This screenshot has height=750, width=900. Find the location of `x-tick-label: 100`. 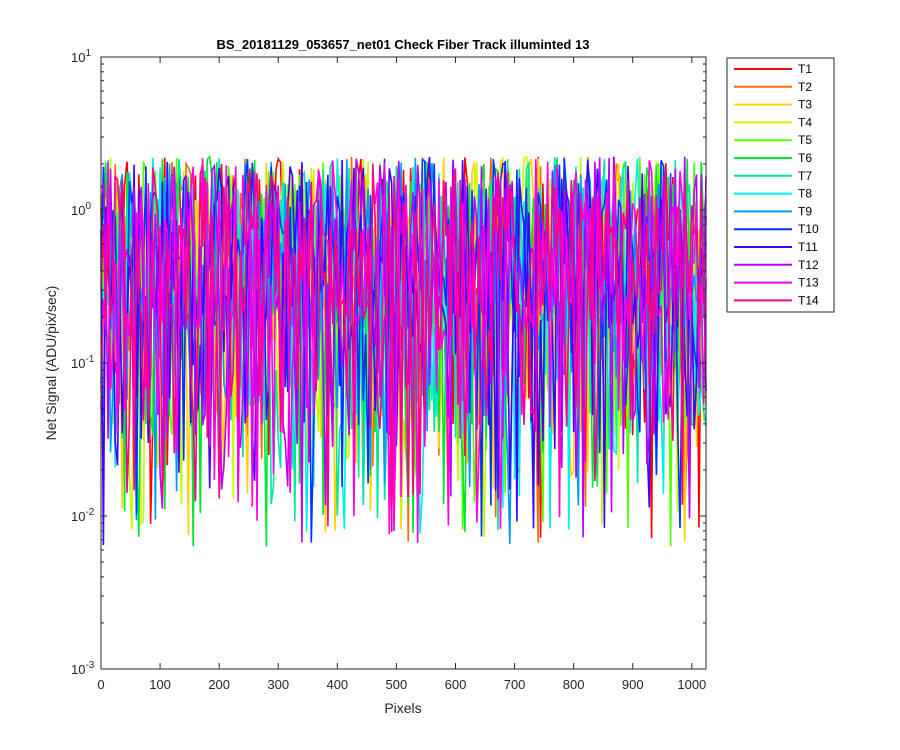

x-tick-label: 100 is located at coordinates (160, 684).